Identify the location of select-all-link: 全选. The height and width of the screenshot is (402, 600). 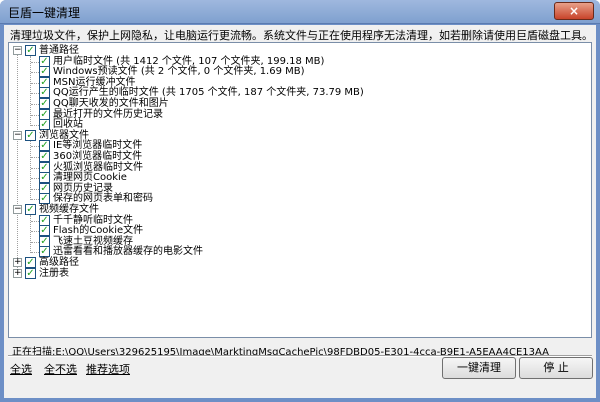
(21, 369).